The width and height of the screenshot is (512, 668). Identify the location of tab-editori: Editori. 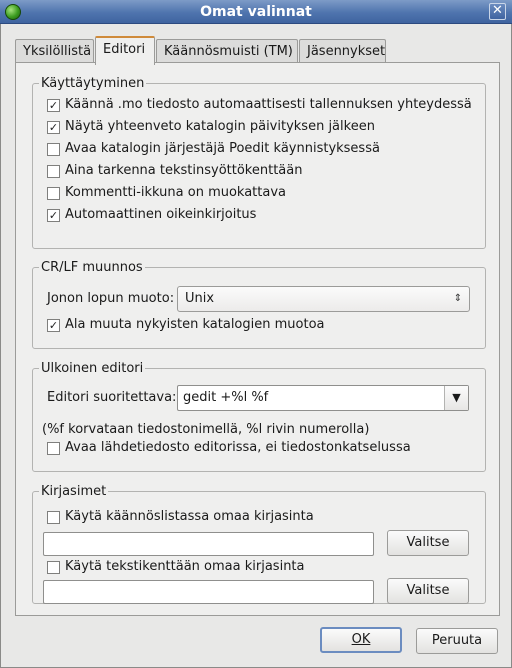
(125, 50).